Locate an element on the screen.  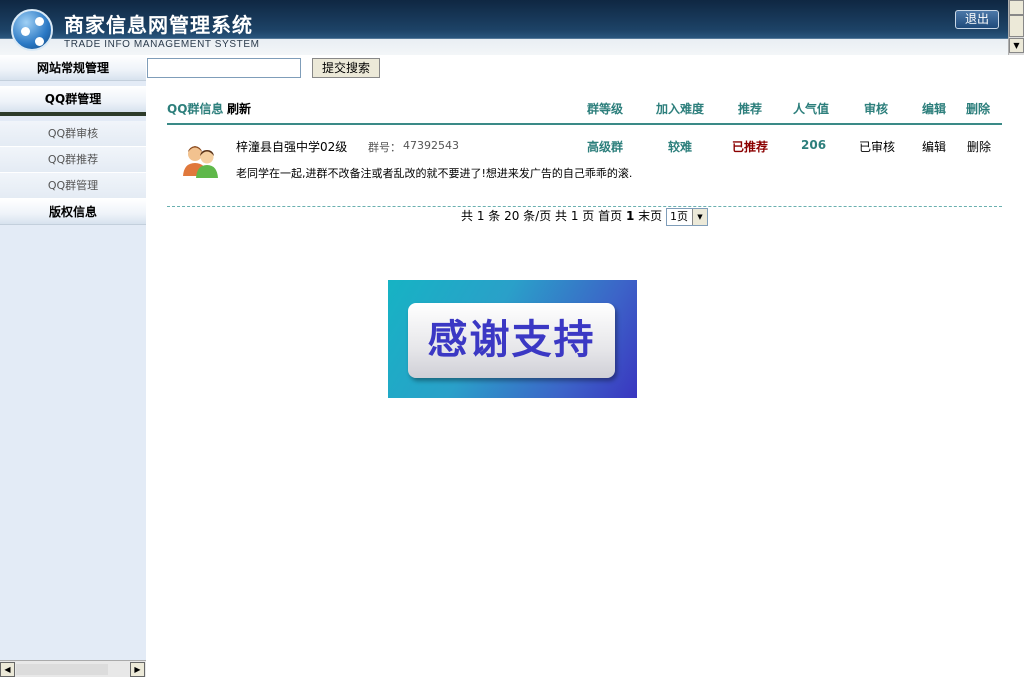
sidebar-item-qq-manage: QQ群管理 is located at coordinates (73, 186).